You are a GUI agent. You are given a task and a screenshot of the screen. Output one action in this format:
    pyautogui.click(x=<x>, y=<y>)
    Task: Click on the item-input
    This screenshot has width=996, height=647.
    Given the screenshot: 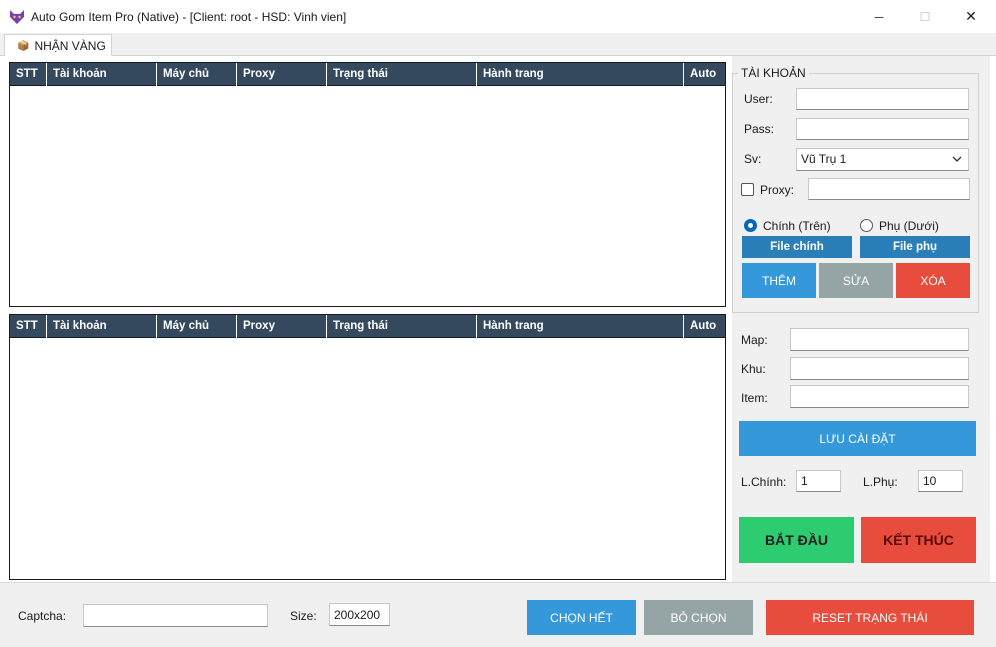 What is the action you would take?
    pyautogui.click(x=879, y=396)
    